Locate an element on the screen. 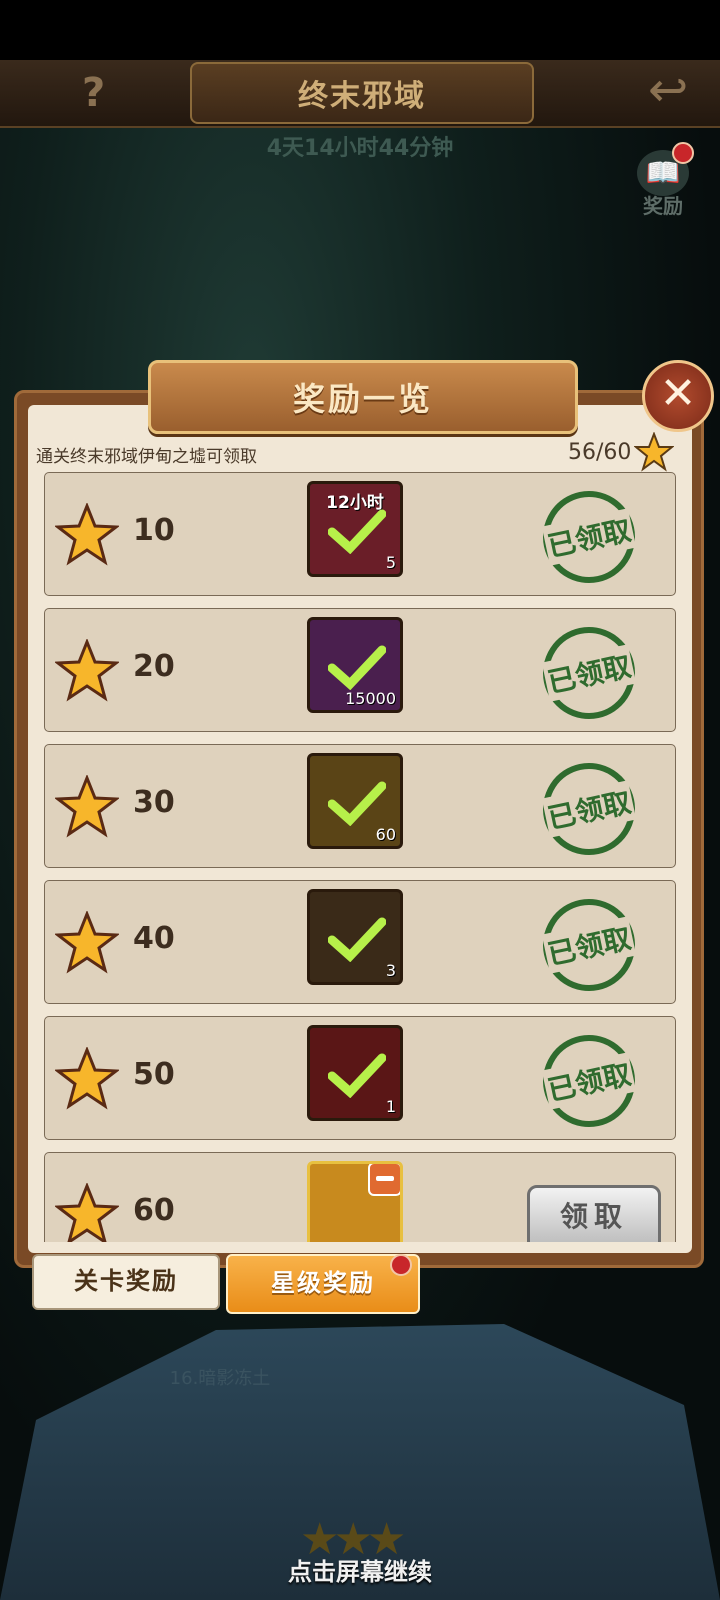  reward-row: 40 3 已领取 is located at coordinates (360, 942).